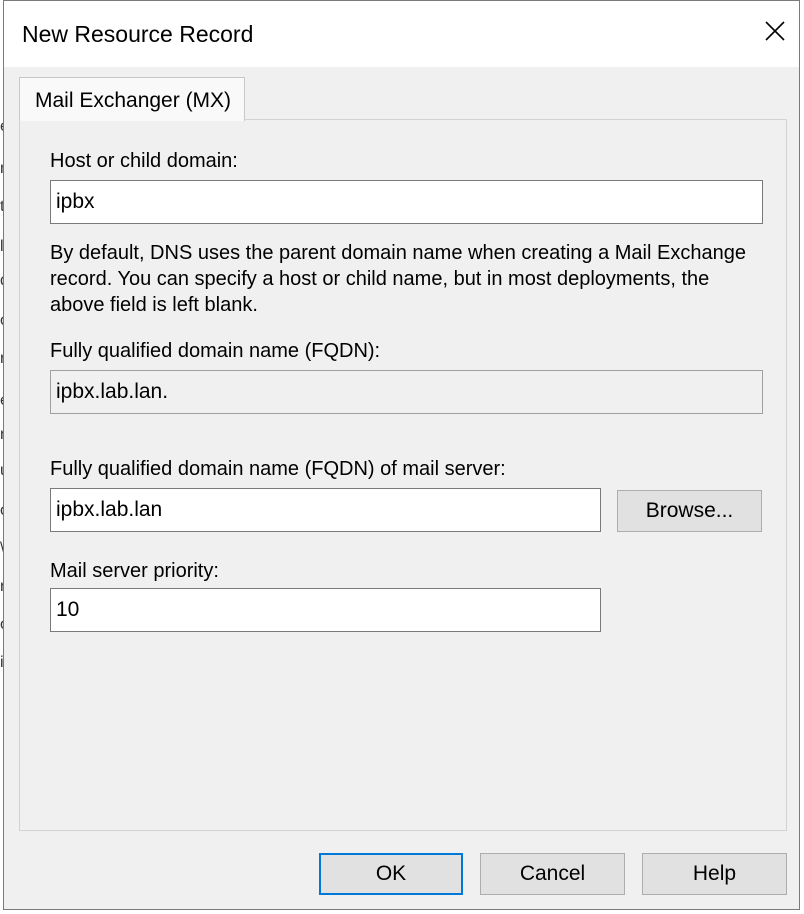  I want to click on fqdn-field: ipbx.lab.lan., so click(406, 392).